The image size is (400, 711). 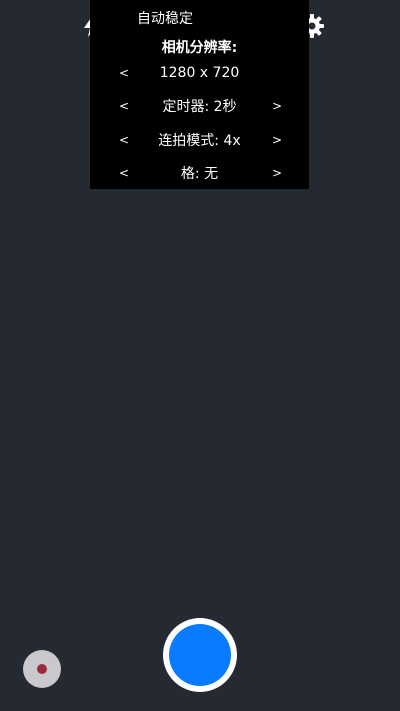 What do you see at coordinates (199, 48) in the screenshot?
I see `resolution-header-label: 相机分辨率:` at bounding box center [199, 48].